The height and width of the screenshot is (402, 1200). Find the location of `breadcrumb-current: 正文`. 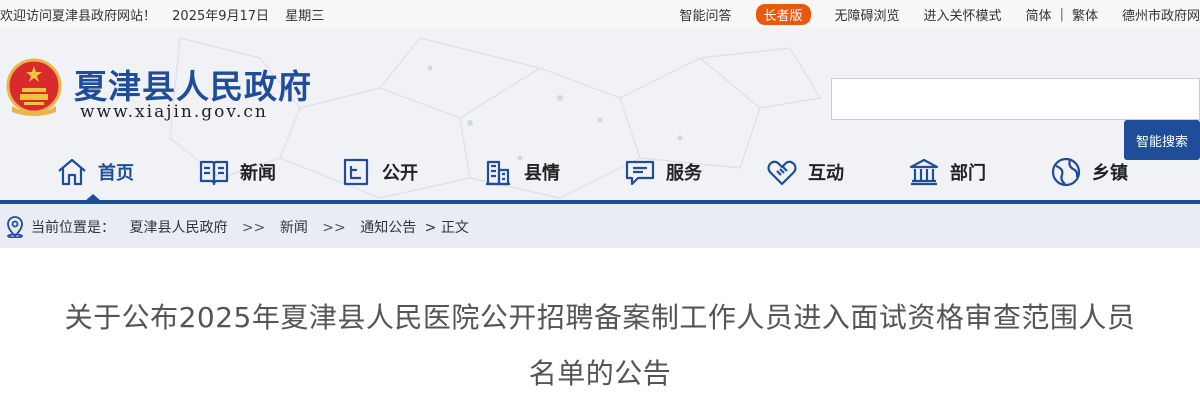

breadcrumb-current: 正文 is located at coordinates (455, 228).